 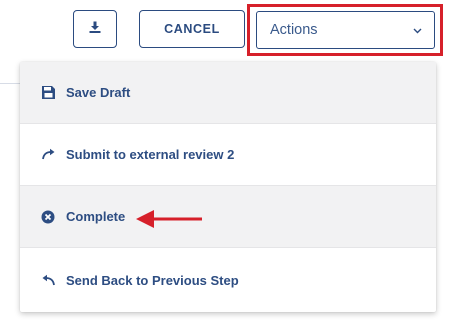 What do you see at coordinates (48, 155) in the screenshot?
I see `redo-arrow-icon` at bounding box center [48, 155].